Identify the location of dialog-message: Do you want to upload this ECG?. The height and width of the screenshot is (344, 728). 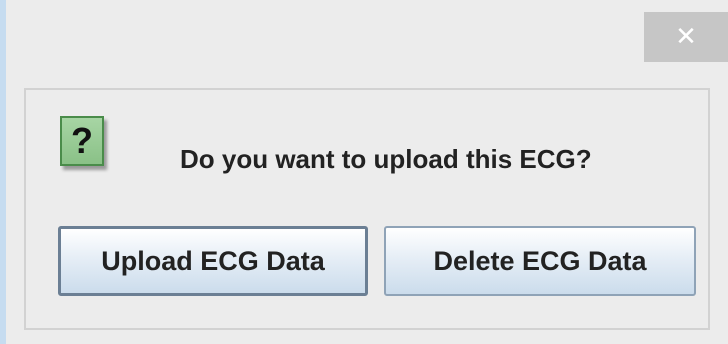
(386, 159).